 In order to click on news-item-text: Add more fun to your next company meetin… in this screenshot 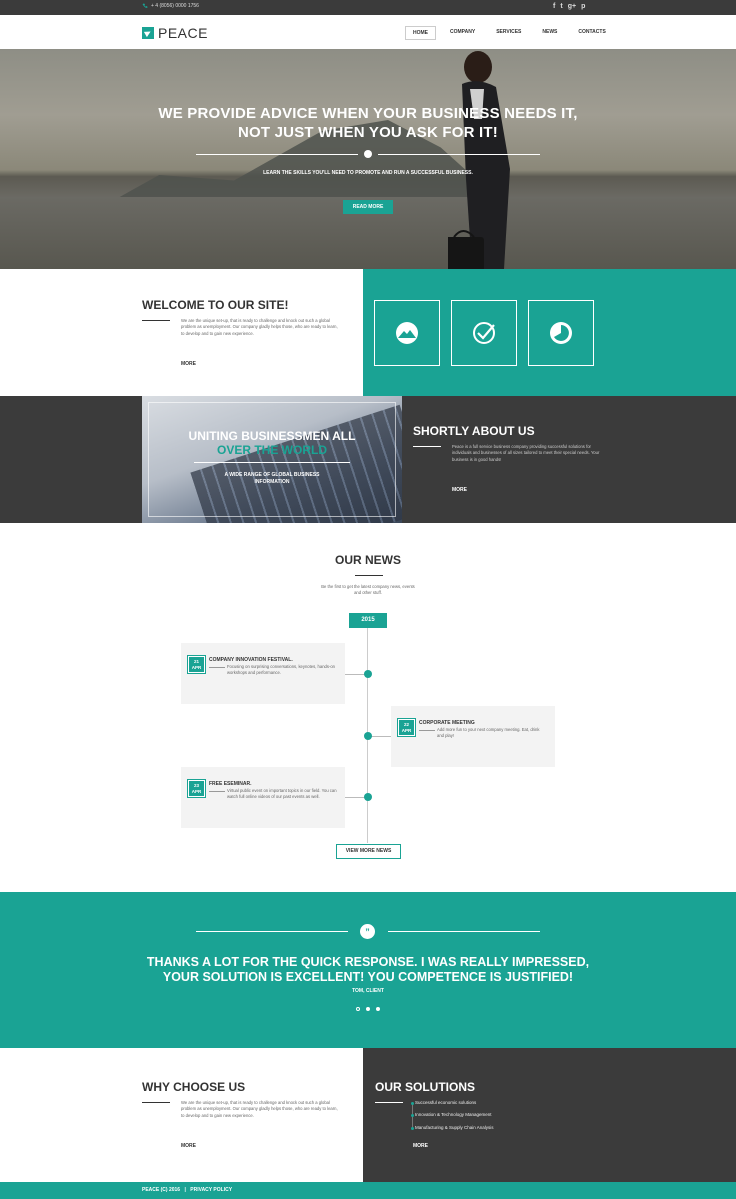, I will do `click(488, 733)`.